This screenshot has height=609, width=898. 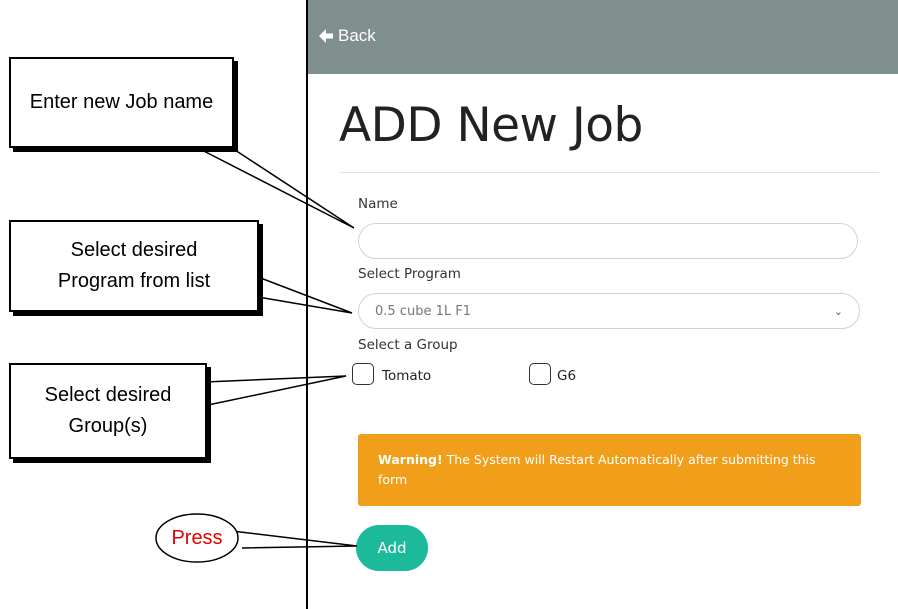 I want to click on page-title: ADD New Job, so click(x=491, y=125).